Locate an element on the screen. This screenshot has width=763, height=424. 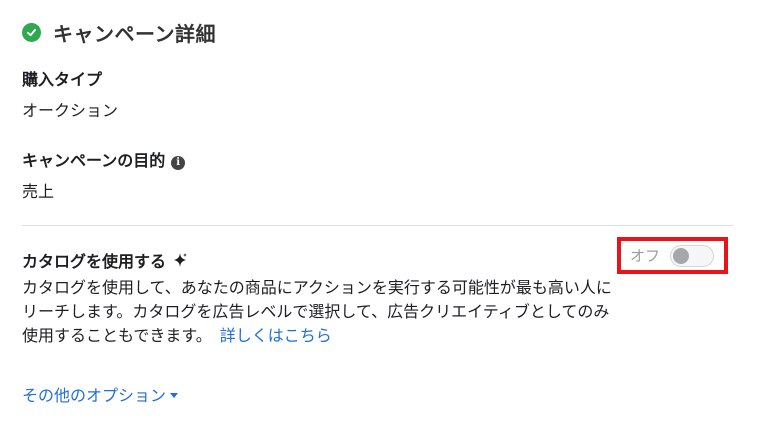
info-icon: i is located at coordinates (178, 162).